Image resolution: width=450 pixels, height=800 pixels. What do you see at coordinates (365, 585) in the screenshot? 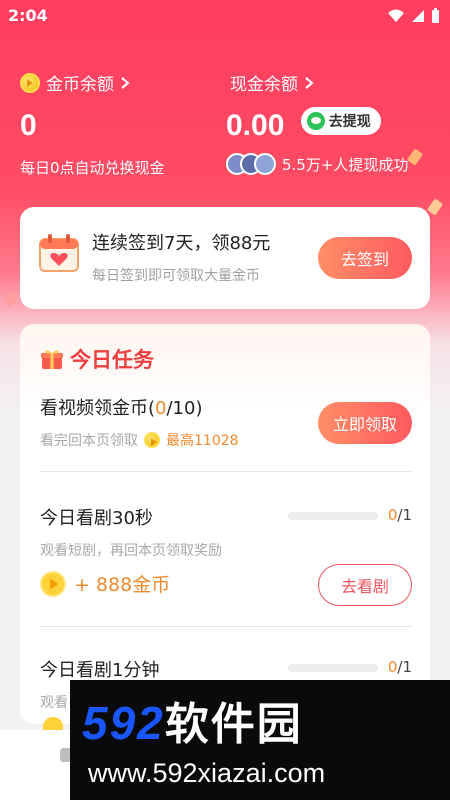
I see `watch-drama-button: 去看剧` at bounding box center [365, 585].